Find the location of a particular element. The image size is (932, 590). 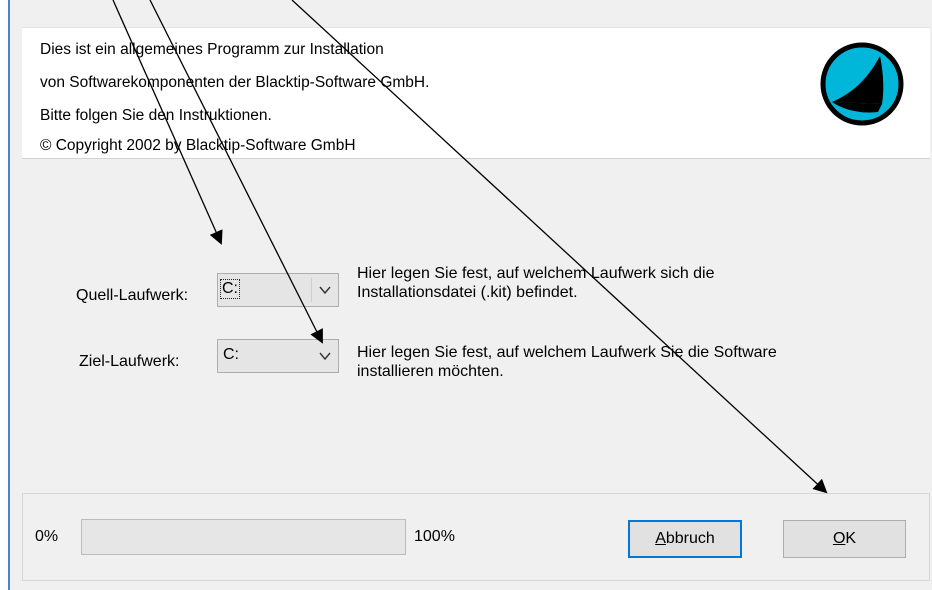

ok-button: OK is located at coordinates (844, 539).